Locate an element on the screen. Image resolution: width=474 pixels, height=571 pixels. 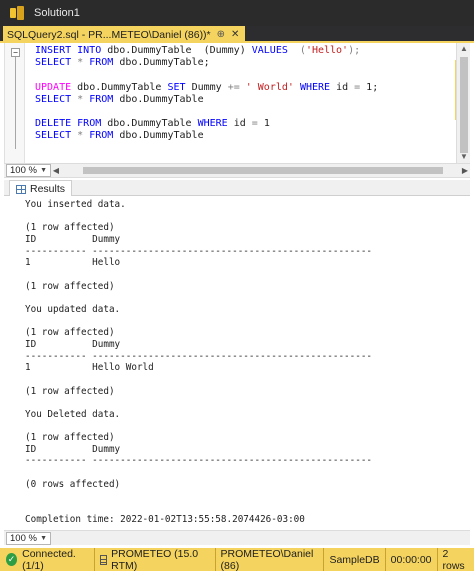
code-line: SELECT * FROM dbo.DummyTable; is located at coordinates (206, 63).